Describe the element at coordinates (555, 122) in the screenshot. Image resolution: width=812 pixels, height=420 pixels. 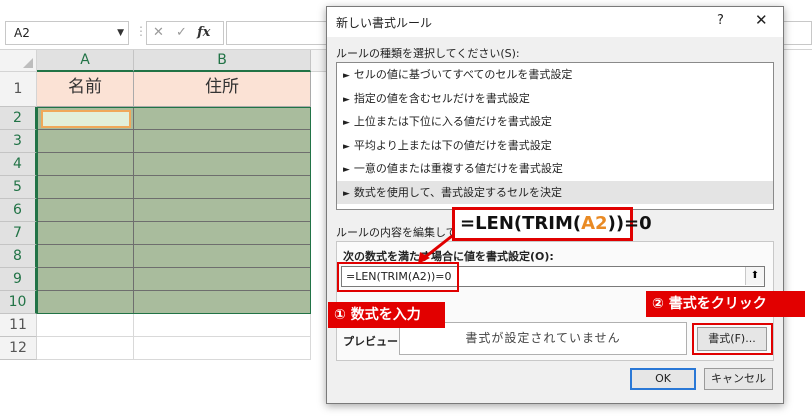
I see `rule-type-item: ► 上位または下位に入る値だけを書式設定` at that location.